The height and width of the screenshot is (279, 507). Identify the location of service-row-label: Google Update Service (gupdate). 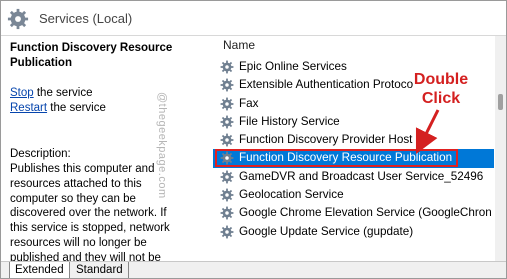
(326, 231).